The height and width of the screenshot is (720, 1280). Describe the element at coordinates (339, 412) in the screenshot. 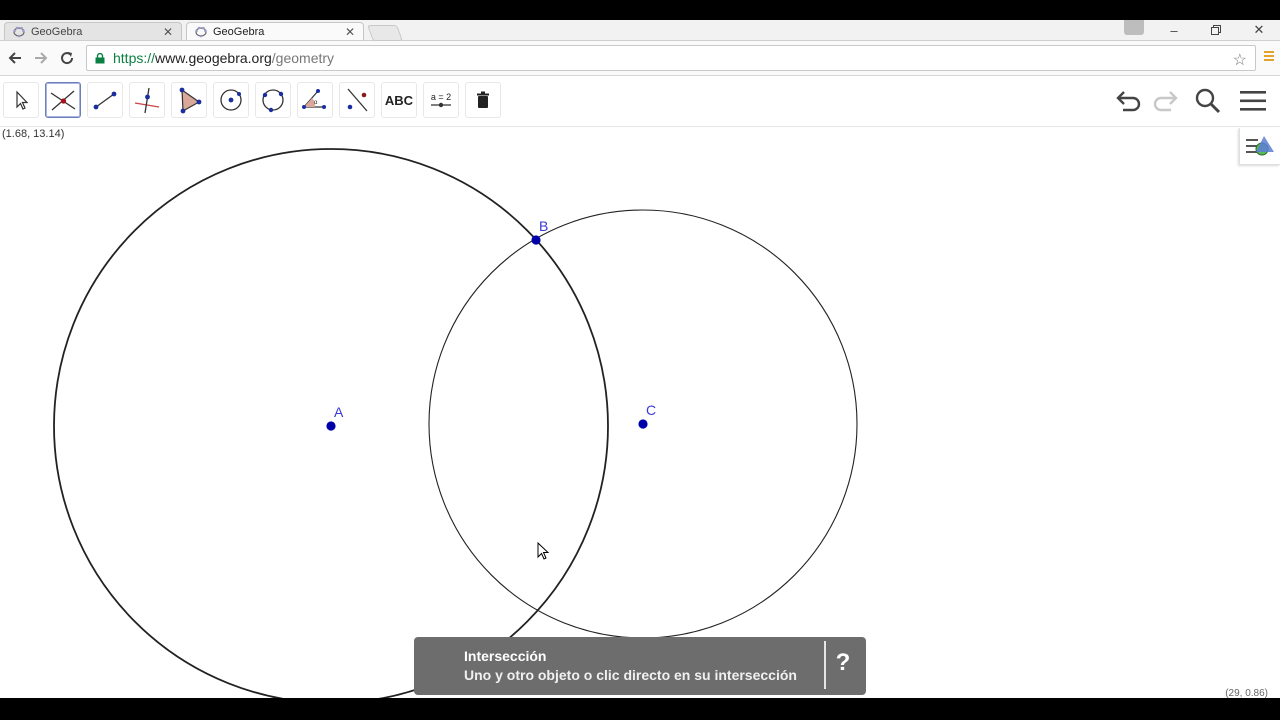

I see `point-a-label: A` at that location.